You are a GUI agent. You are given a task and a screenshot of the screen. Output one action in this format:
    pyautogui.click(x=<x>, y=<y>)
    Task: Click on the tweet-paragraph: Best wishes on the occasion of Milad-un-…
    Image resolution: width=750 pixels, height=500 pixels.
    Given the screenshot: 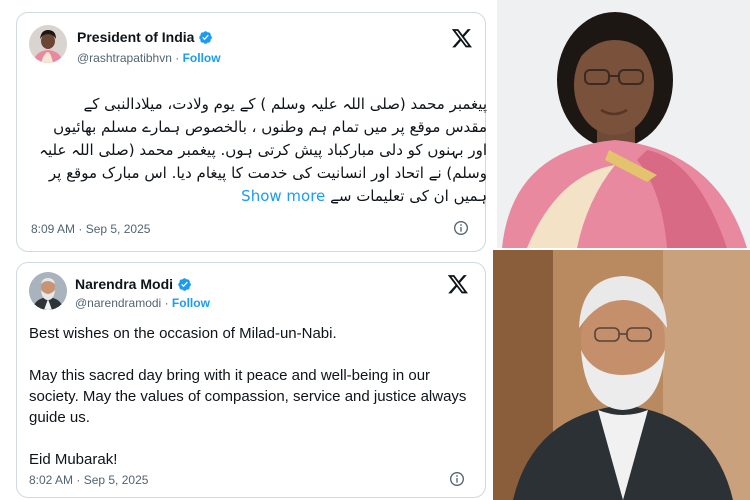 What is the action you would take?
    pyautogui.click(x=183, y=333)
    